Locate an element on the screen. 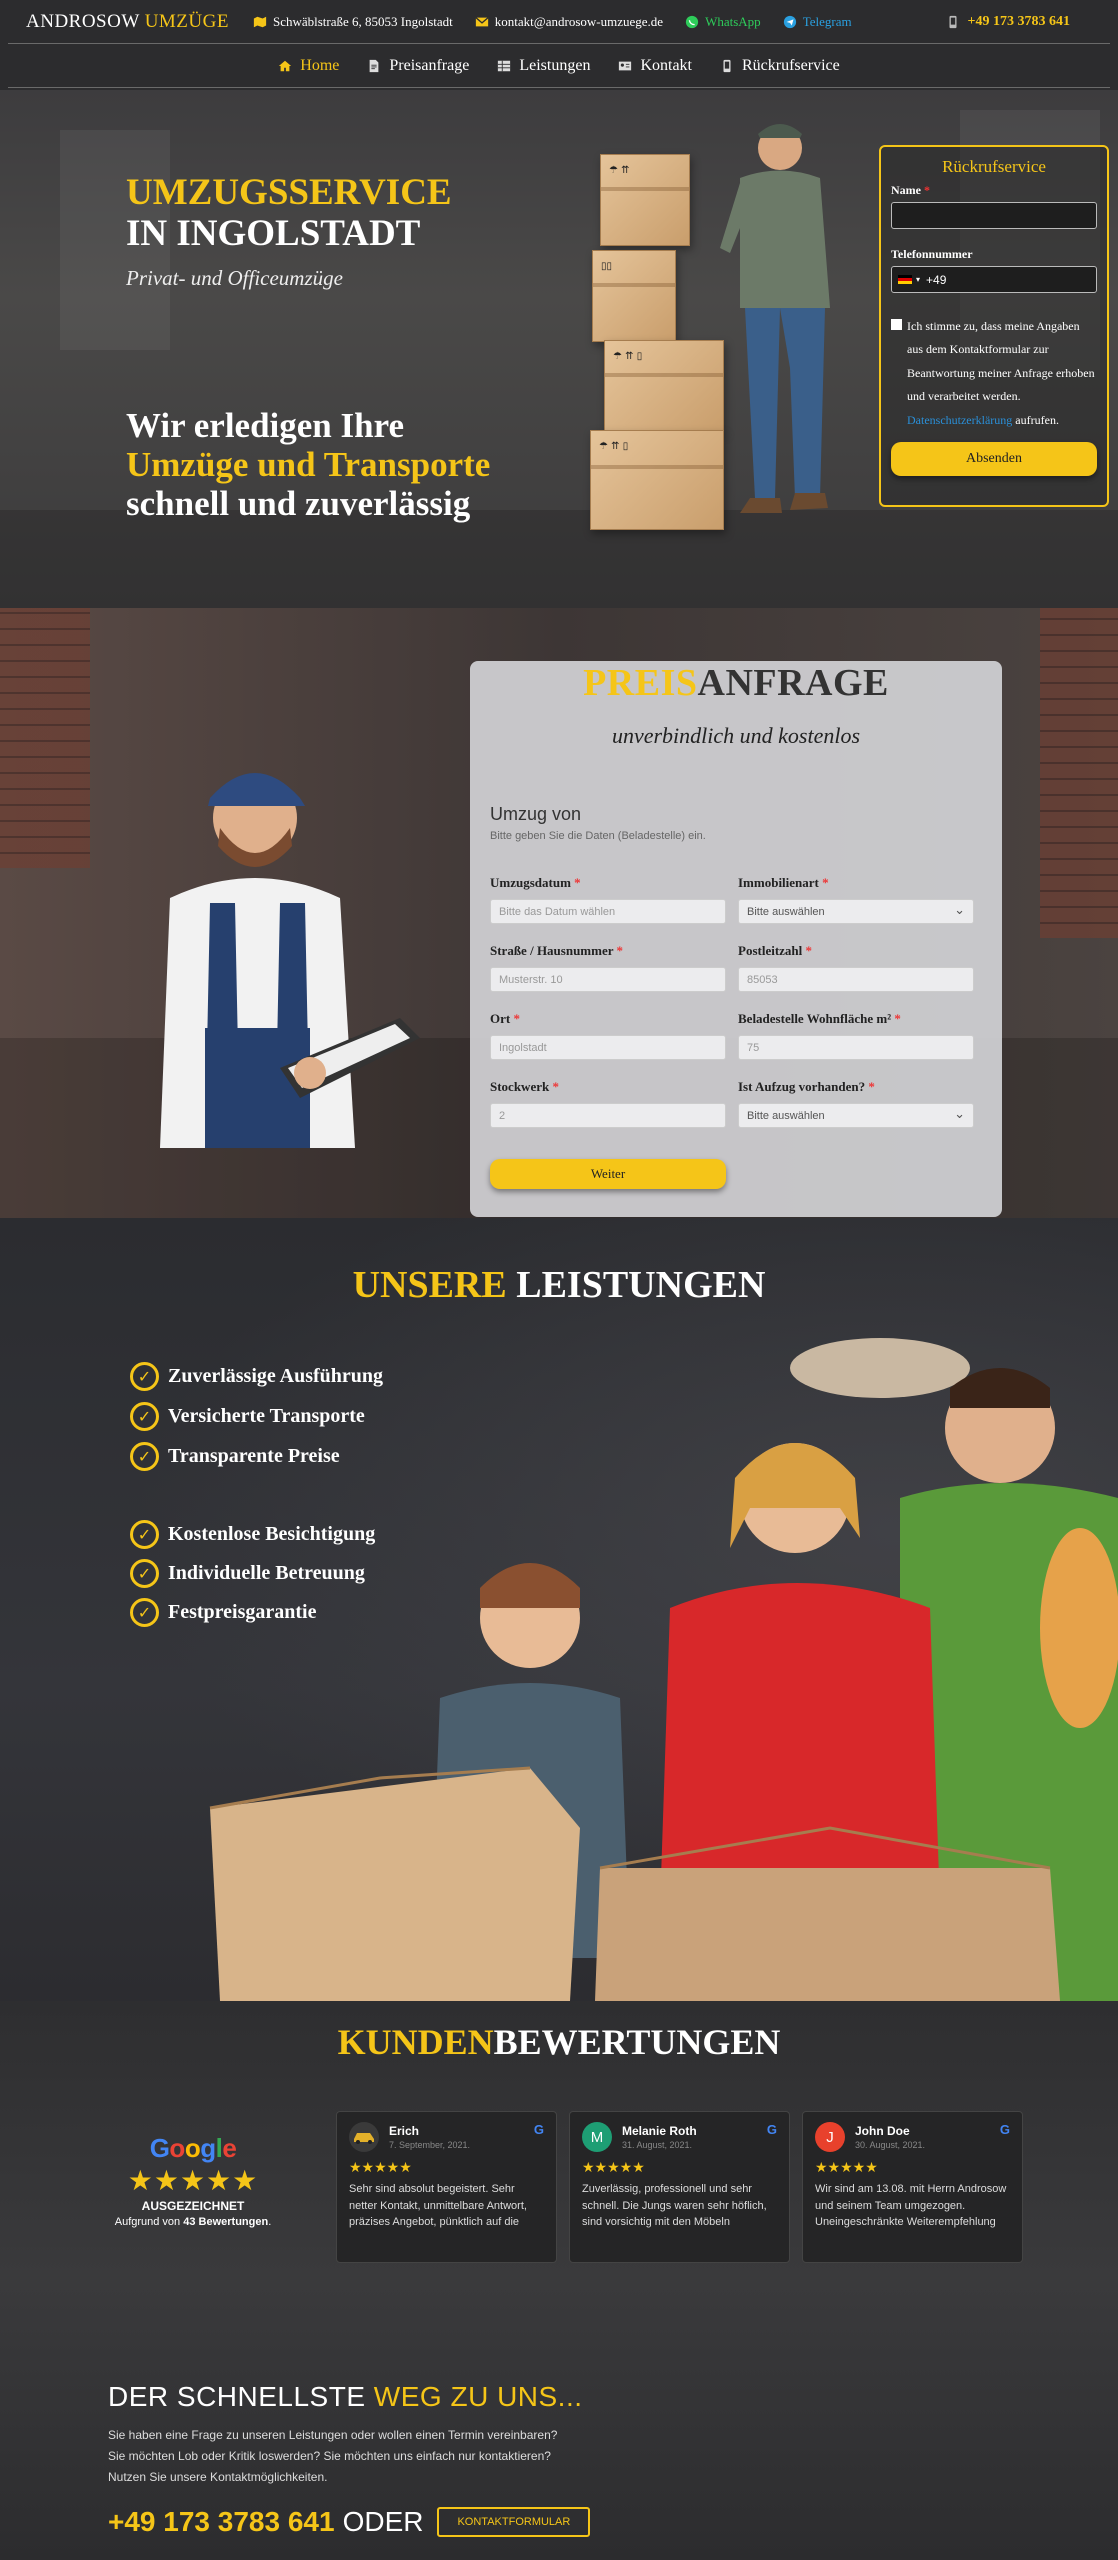  moving-date-input: Bitte das Datum wählen is located at coordinates (608, 911).